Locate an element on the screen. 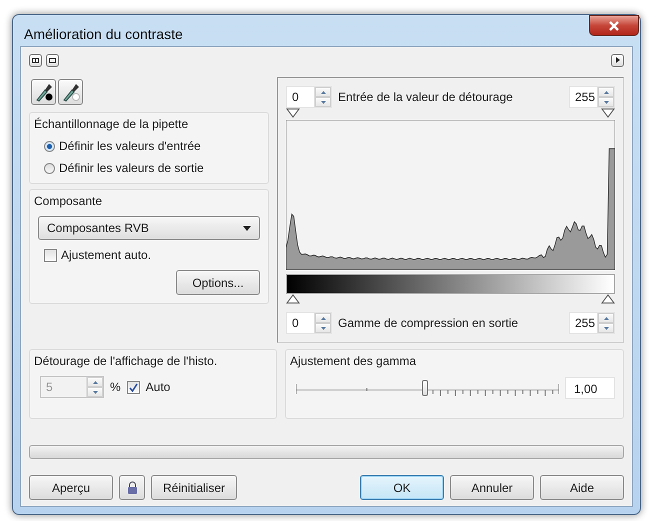 The height and width of the screenshot is (521, 649). checkbox-label: Auto is located at coordinates (158, 387).